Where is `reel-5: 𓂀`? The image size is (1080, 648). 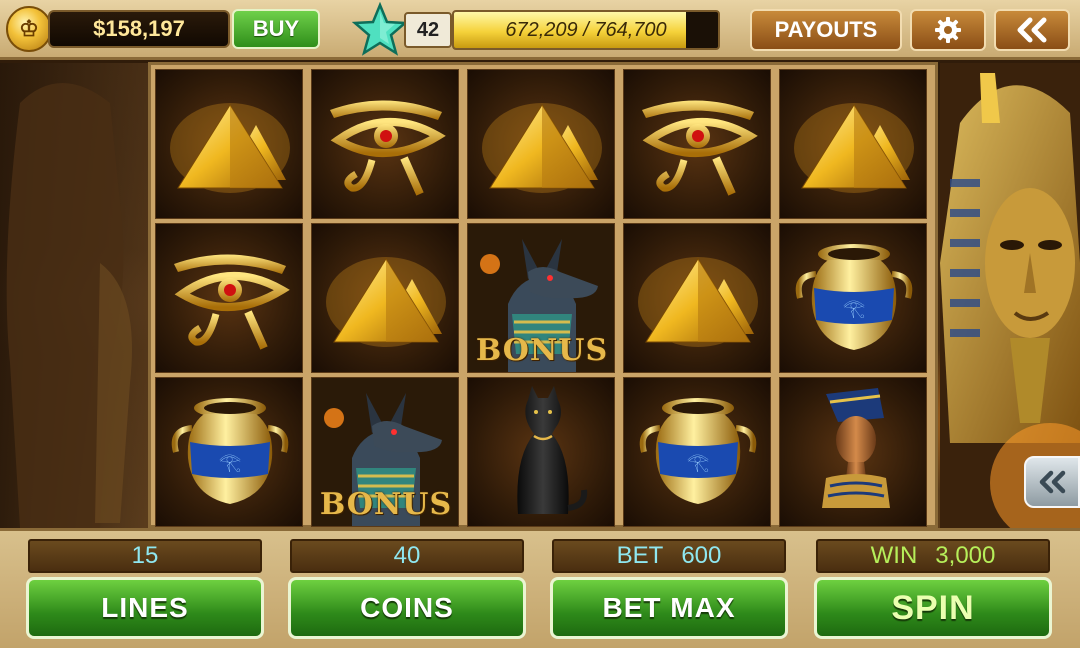
reel-5: 𓂀 is located at coordinates (853, 298).